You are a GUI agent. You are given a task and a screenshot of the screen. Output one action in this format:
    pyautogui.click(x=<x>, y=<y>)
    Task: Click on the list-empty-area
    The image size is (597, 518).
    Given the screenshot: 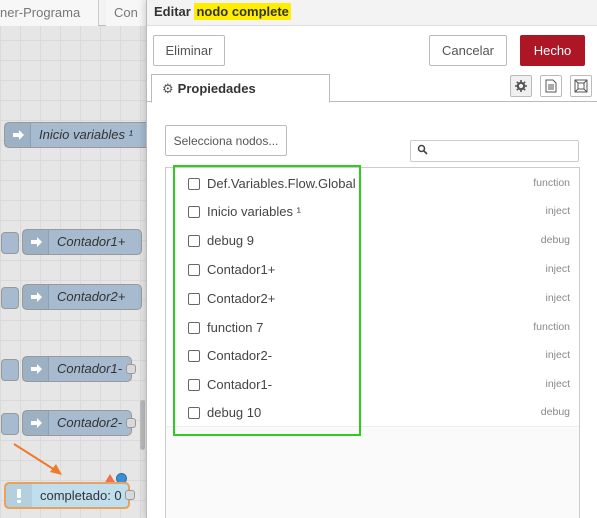 What is the action you would take?
    pyautogui.click(x=372, y=472)
    